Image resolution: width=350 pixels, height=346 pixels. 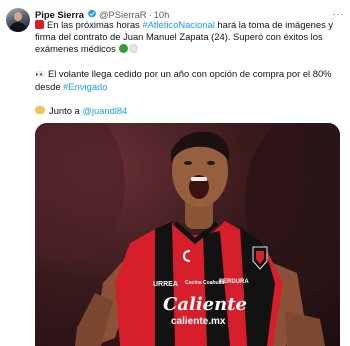 What do you see at coordinates (40, 74) in the screenshot?
I see `eyes-icon: 👀` at bounding box center [40, 74].